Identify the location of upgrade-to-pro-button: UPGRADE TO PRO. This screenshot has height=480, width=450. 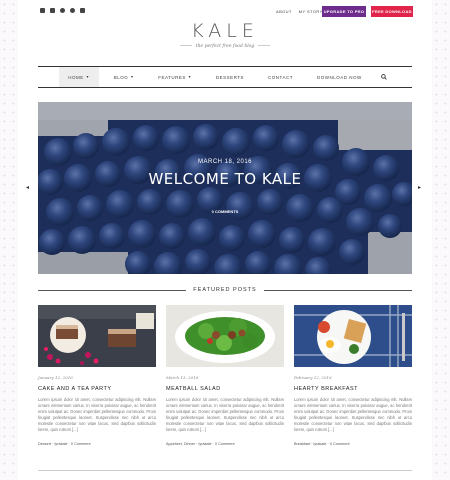
(344, 11).